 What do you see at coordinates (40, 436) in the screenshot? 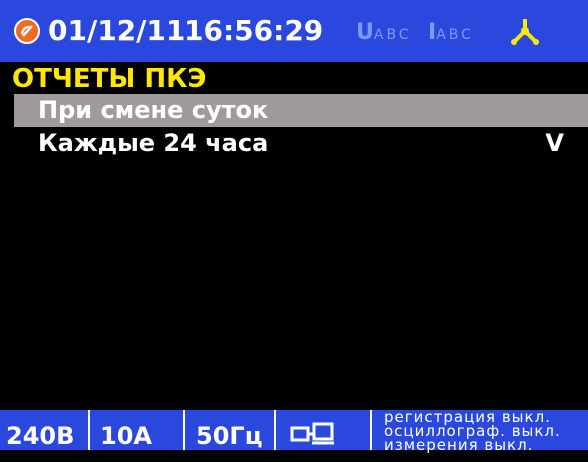
I see `voltage-readout: 240В` at bounding box center [40, 436].